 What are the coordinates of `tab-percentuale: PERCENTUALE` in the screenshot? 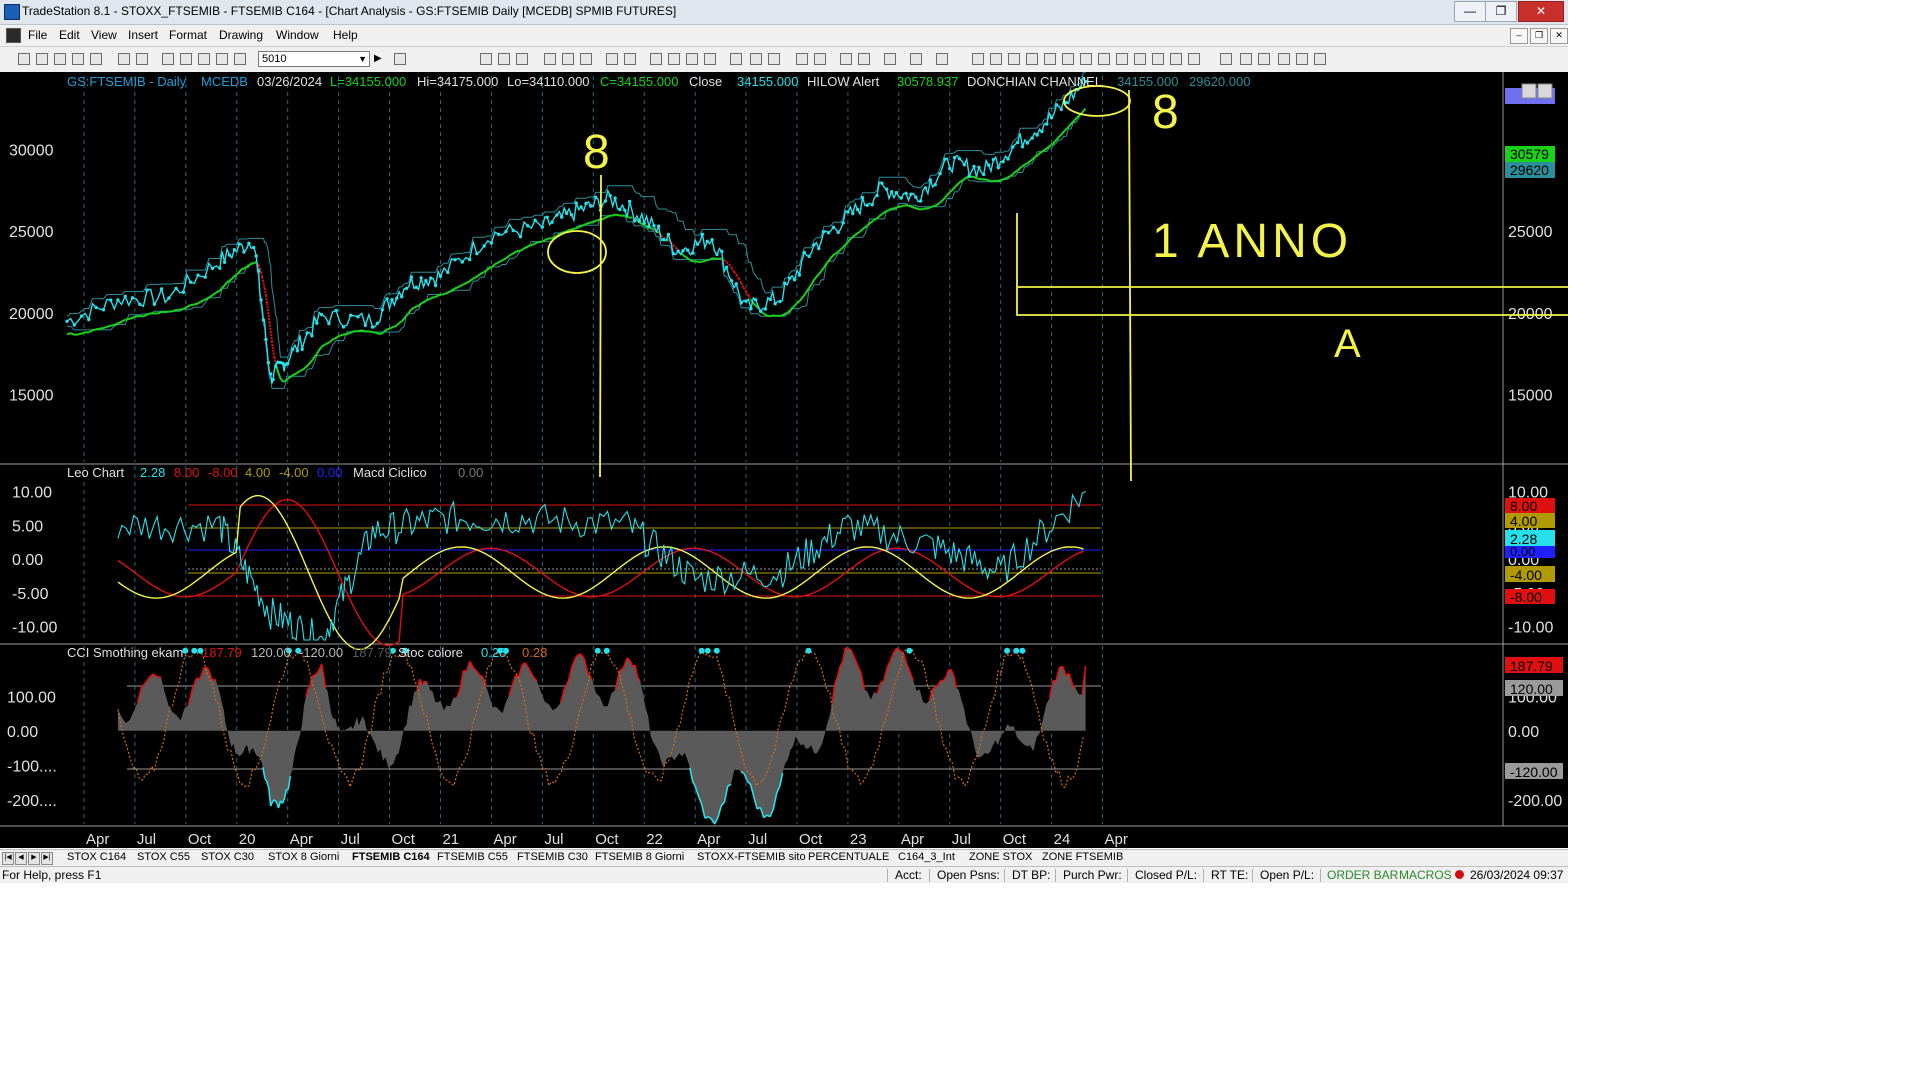 It's located at (848, 857).